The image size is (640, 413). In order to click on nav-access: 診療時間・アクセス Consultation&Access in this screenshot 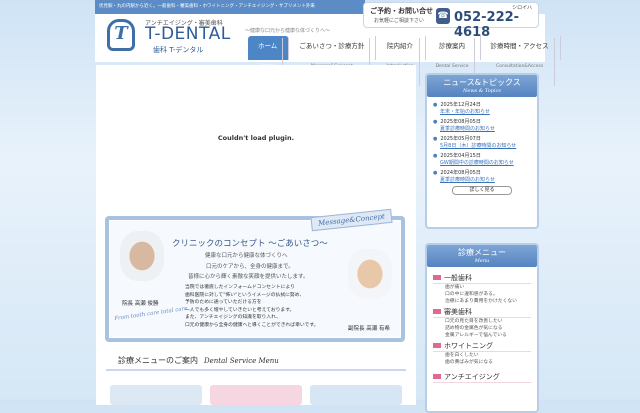, I will do `click(521, 61)`.